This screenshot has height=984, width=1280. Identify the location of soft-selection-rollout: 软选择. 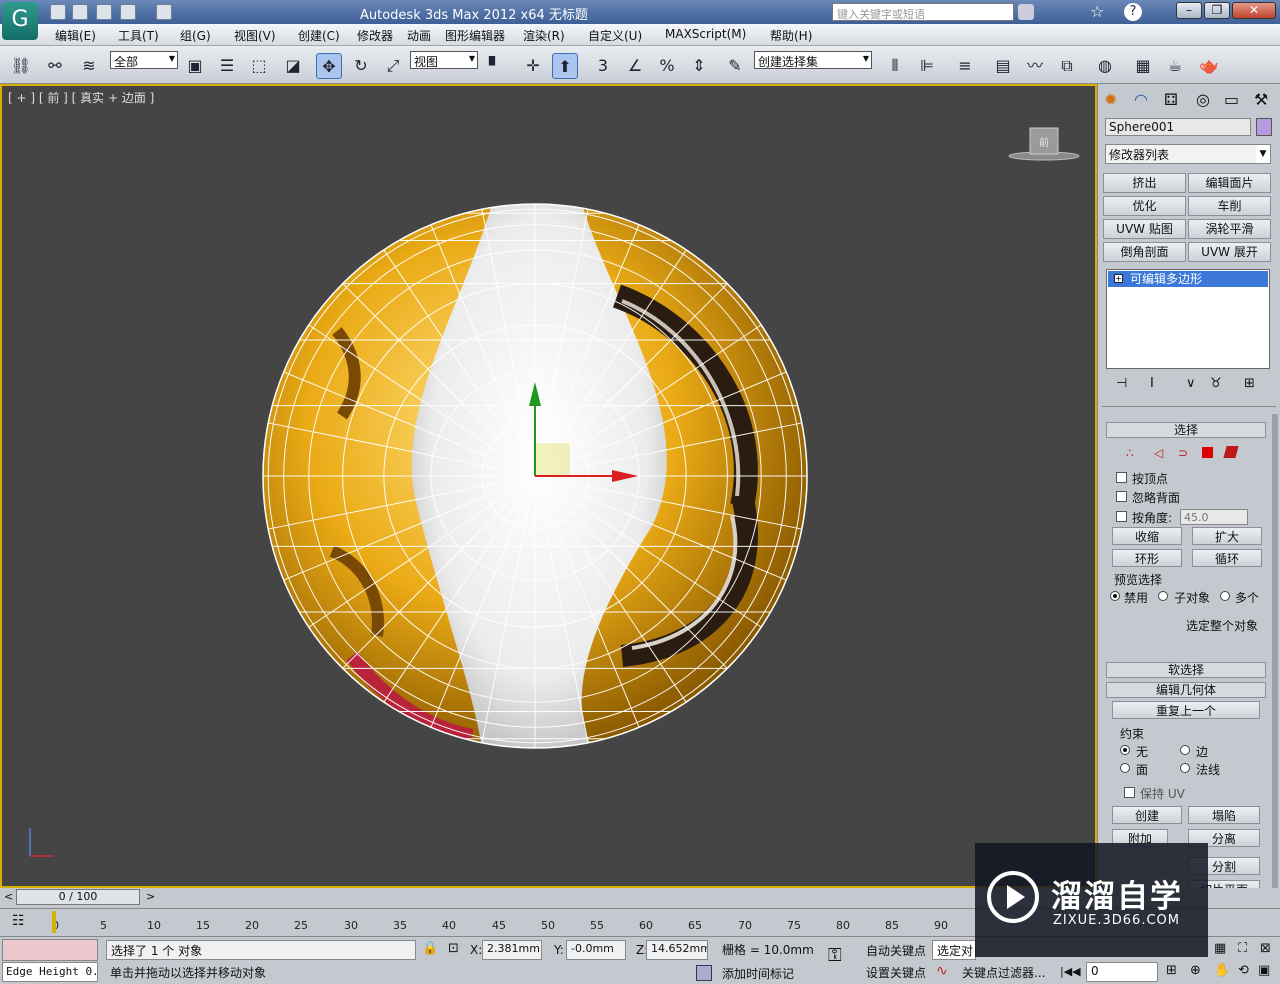
(1186, 670).